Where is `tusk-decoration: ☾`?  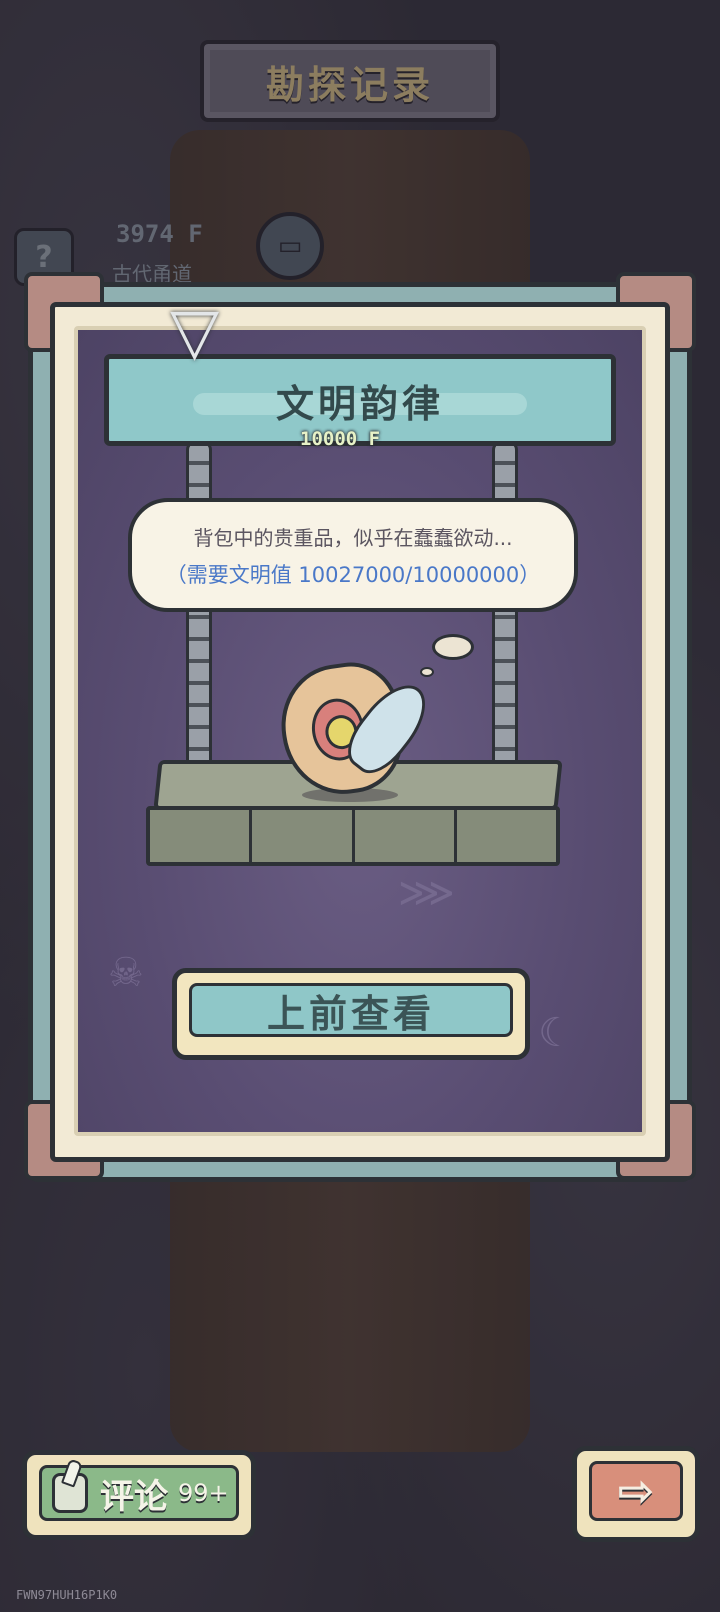
tusk-decoration: ☾ is located at coordinates (556, 1033).